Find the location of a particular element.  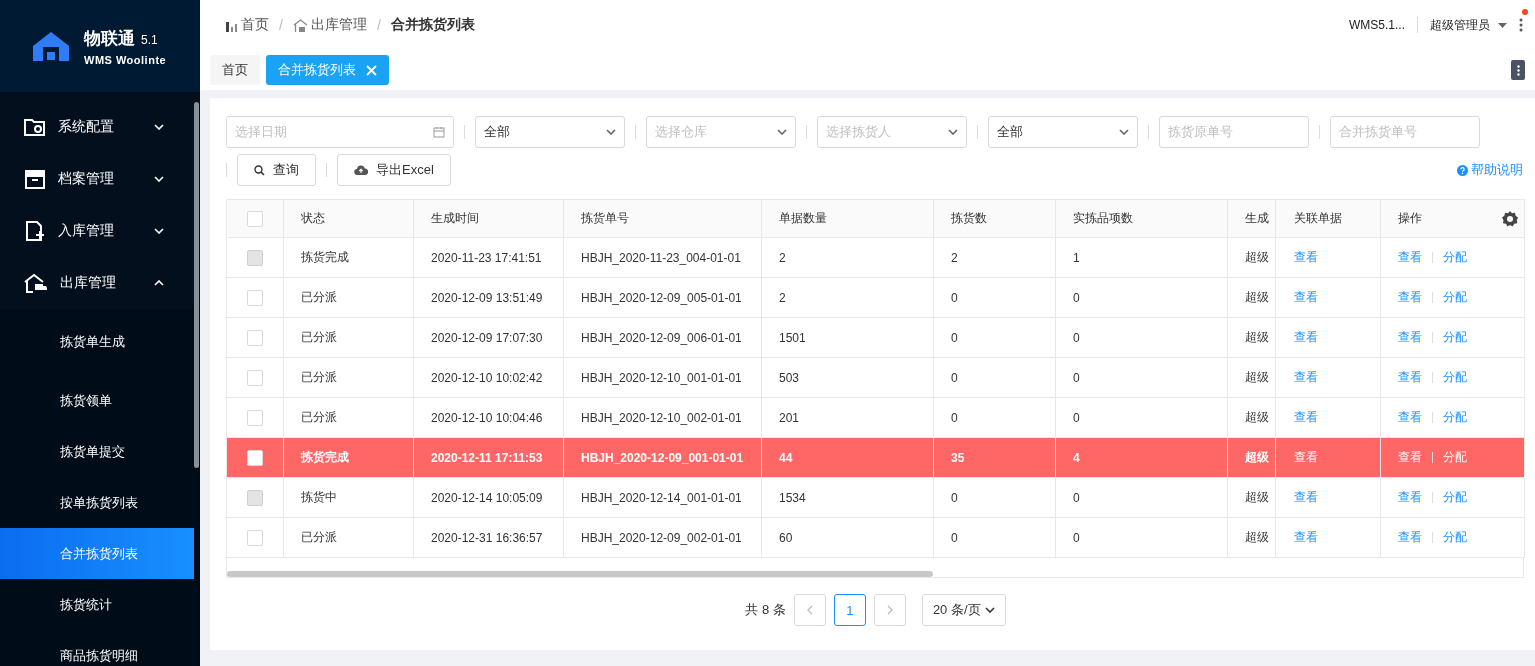

sidebar-menu-item: 出库管理 is located at coordinates (100, 283).